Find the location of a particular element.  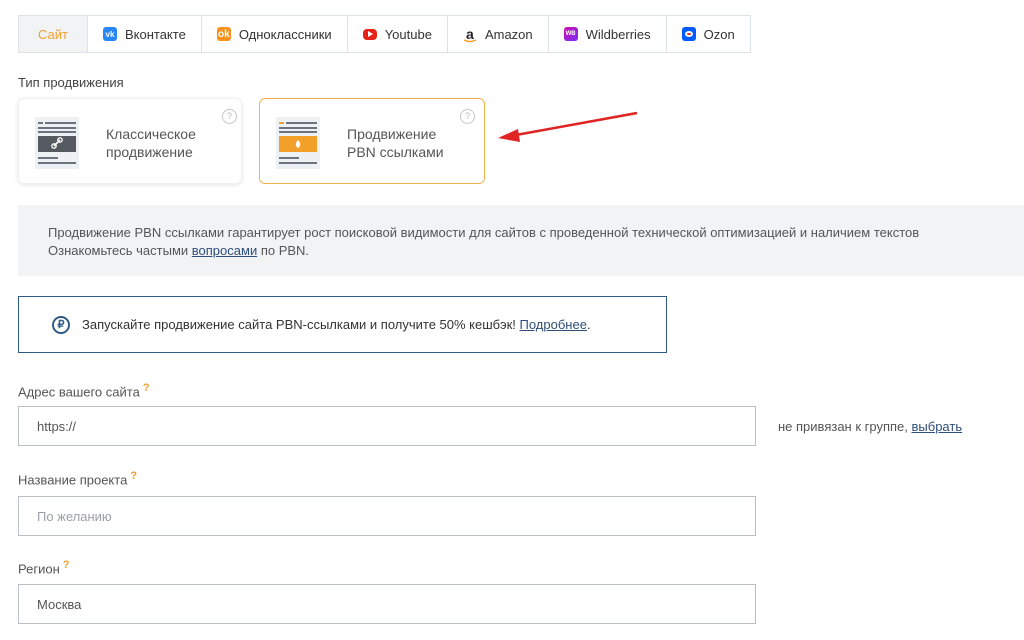

tab-wildberries: WB Wildberries is located at coordinates (608, 34).